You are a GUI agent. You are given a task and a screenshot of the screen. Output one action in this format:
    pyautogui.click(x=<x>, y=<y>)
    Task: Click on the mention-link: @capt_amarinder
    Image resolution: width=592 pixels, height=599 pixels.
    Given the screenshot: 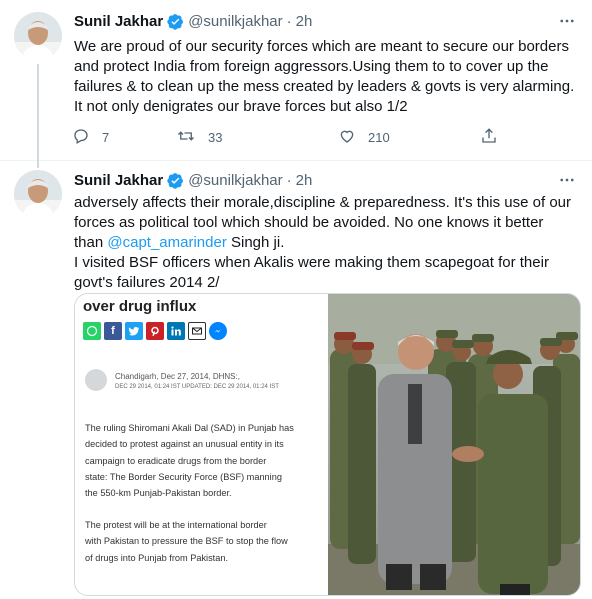 What is the action you would take?
    pyautogui.click(x=166, y=242)
    